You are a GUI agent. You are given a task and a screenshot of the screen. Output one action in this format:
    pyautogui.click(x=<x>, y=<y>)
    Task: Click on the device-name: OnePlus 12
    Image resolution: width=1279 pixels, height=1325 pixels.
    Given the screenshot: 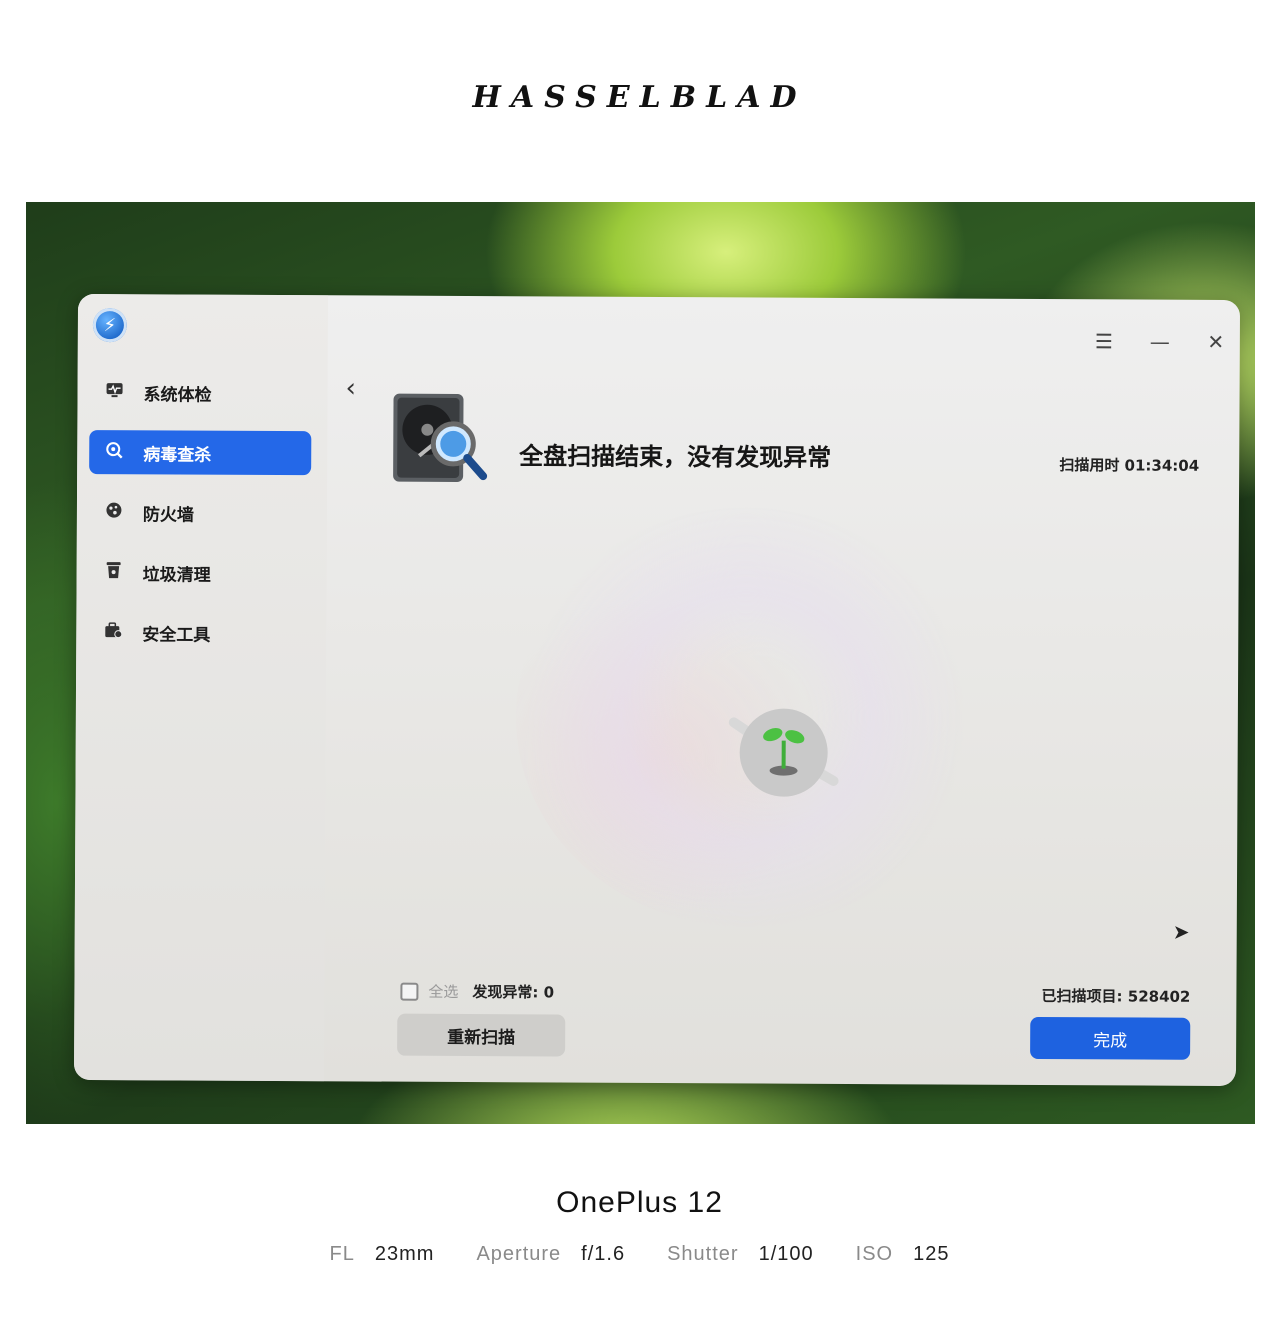 What is the action you would take?
    pyautogui.click(x=639, y=1202)
    